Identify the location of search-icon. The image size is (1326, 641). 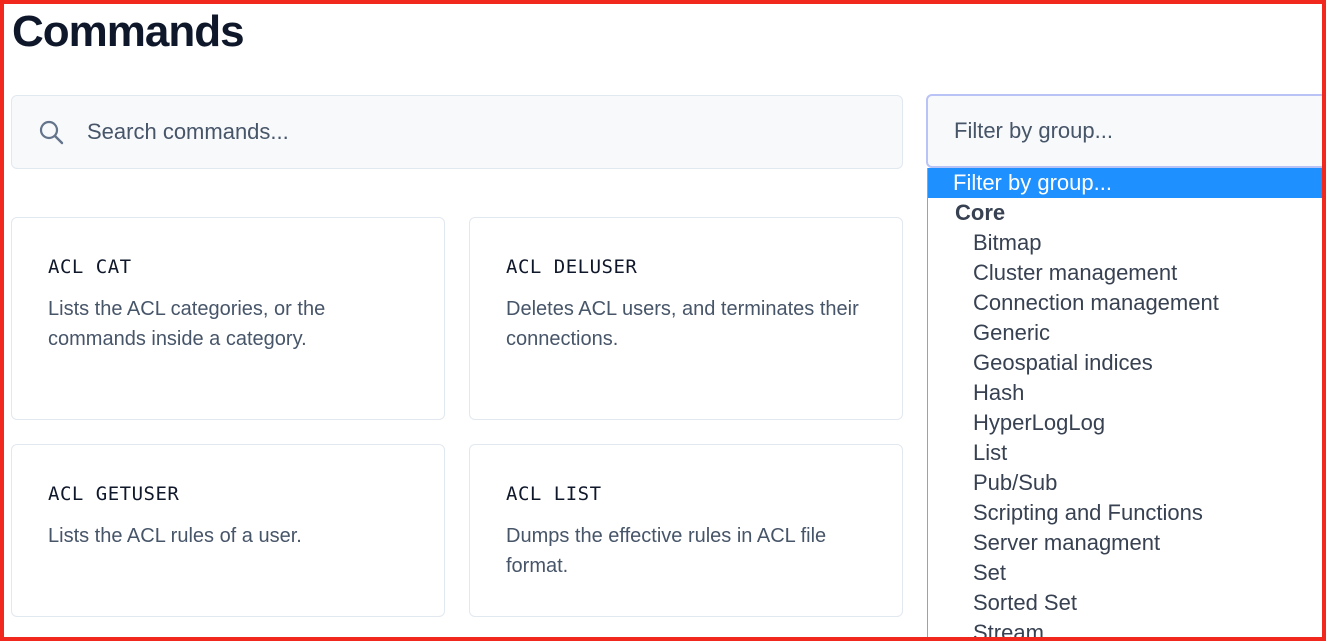
(51, 132).